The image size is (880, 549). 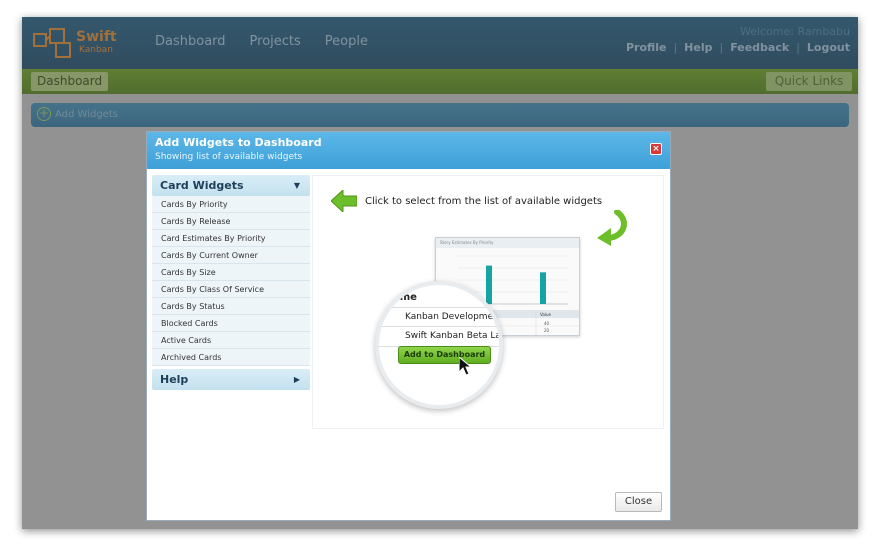 I want to click on help-header: Help ▶, so click(x=231, y=379).